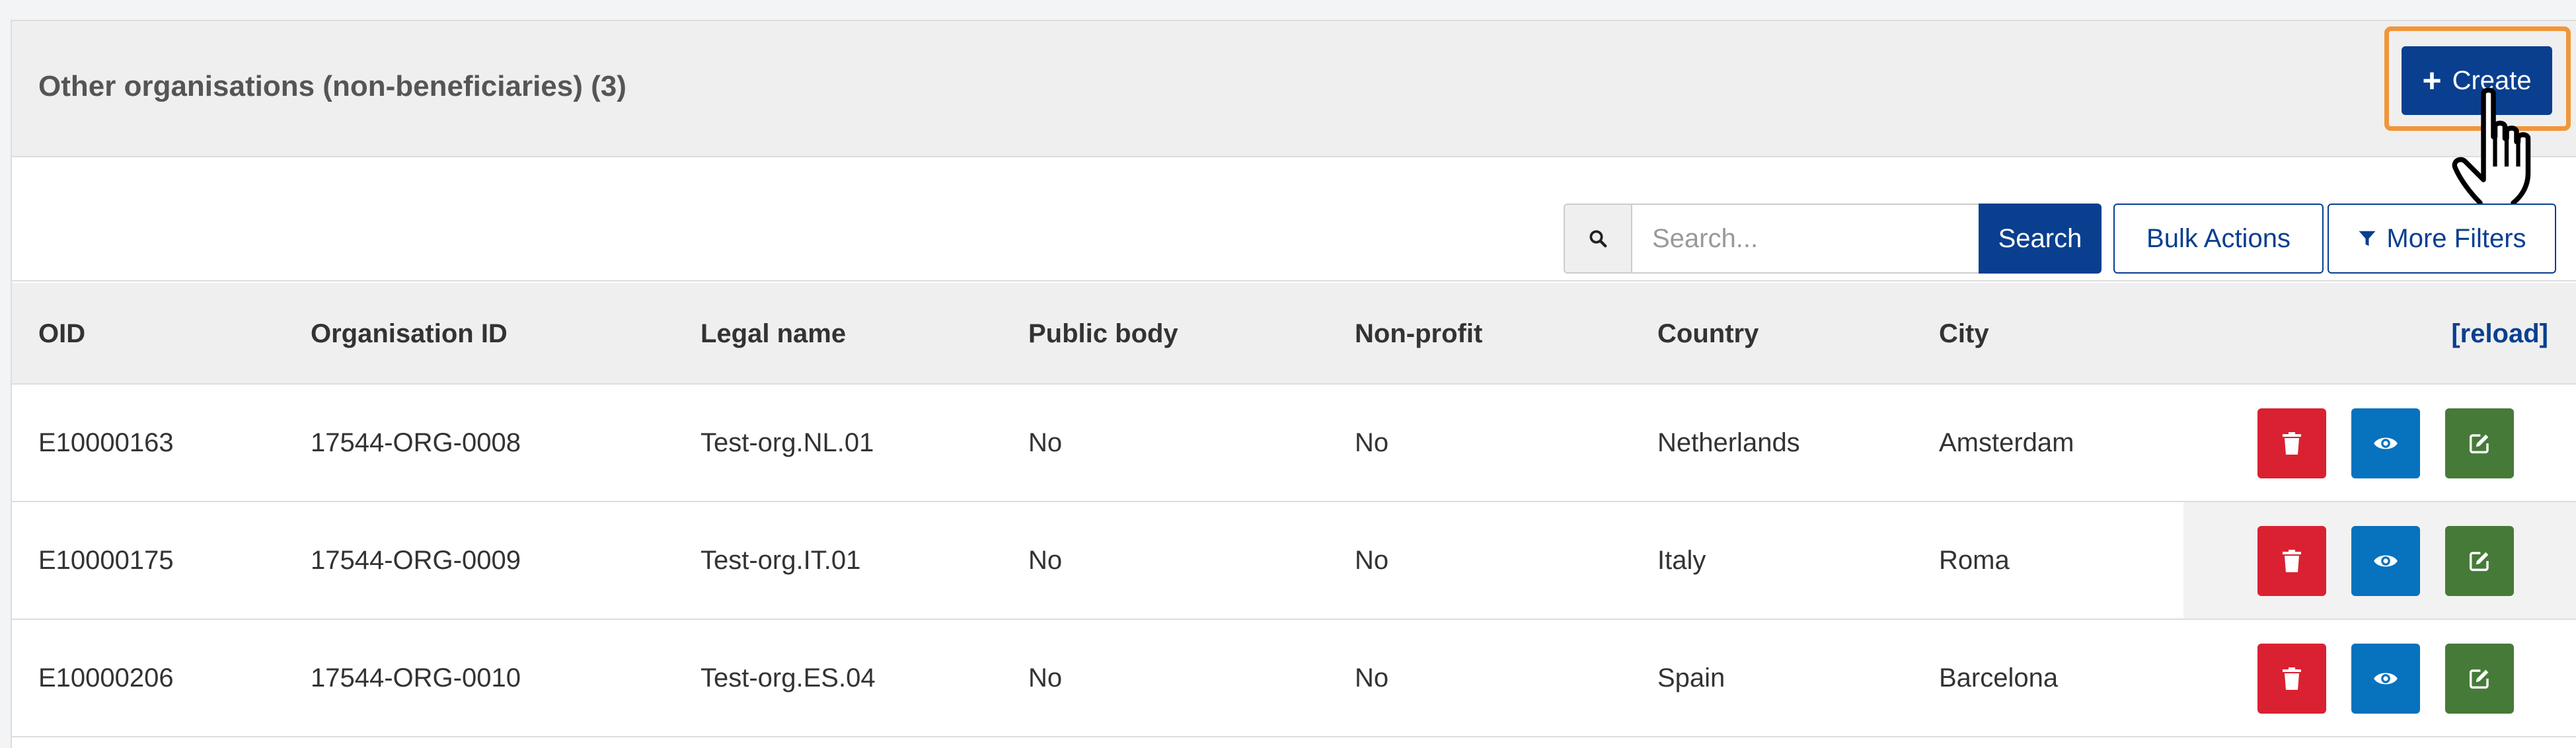 The width and height of the screenshot is (2576, 748). Describe the element at coordinates (416, 443) in the screenshot. I see `cell-organisation-id: 17544-ORG-0008` at that location.